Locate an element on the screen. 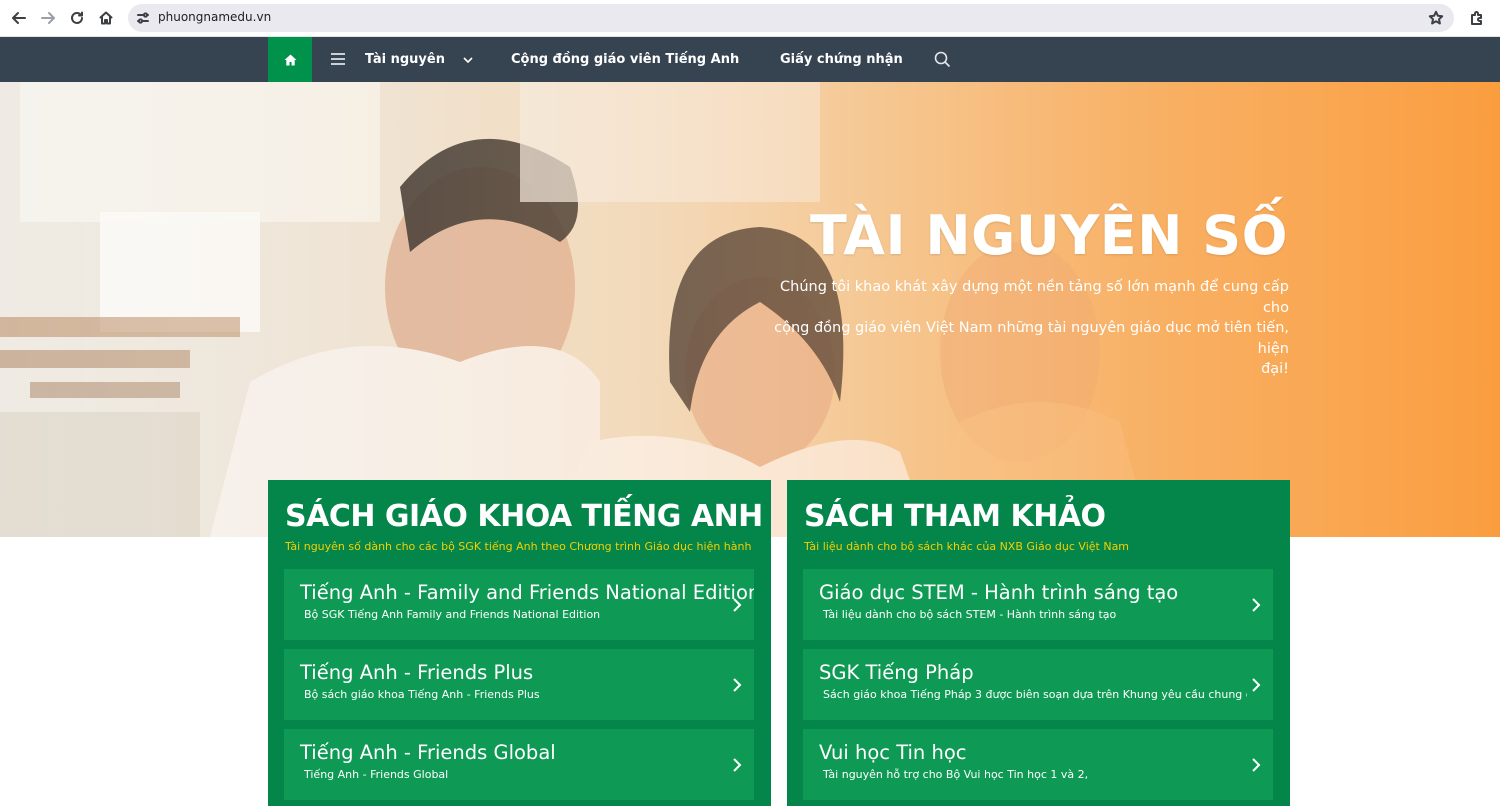  nav-item-label: Tài nguyên is located at coordinates (405, 59).